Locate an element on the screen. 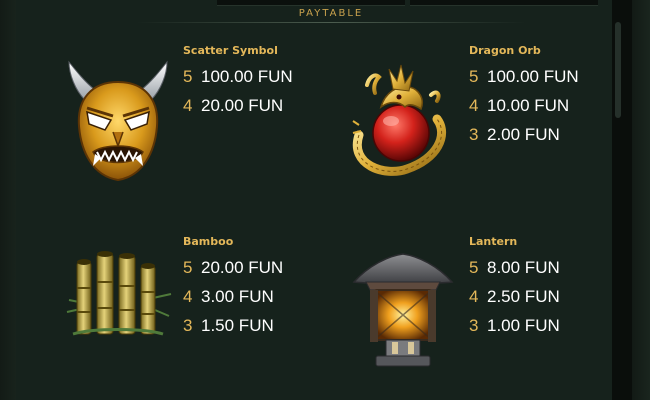 This screenshot has height=400, width=650. top-bar-segment-left is located at coordinates (311, 3).